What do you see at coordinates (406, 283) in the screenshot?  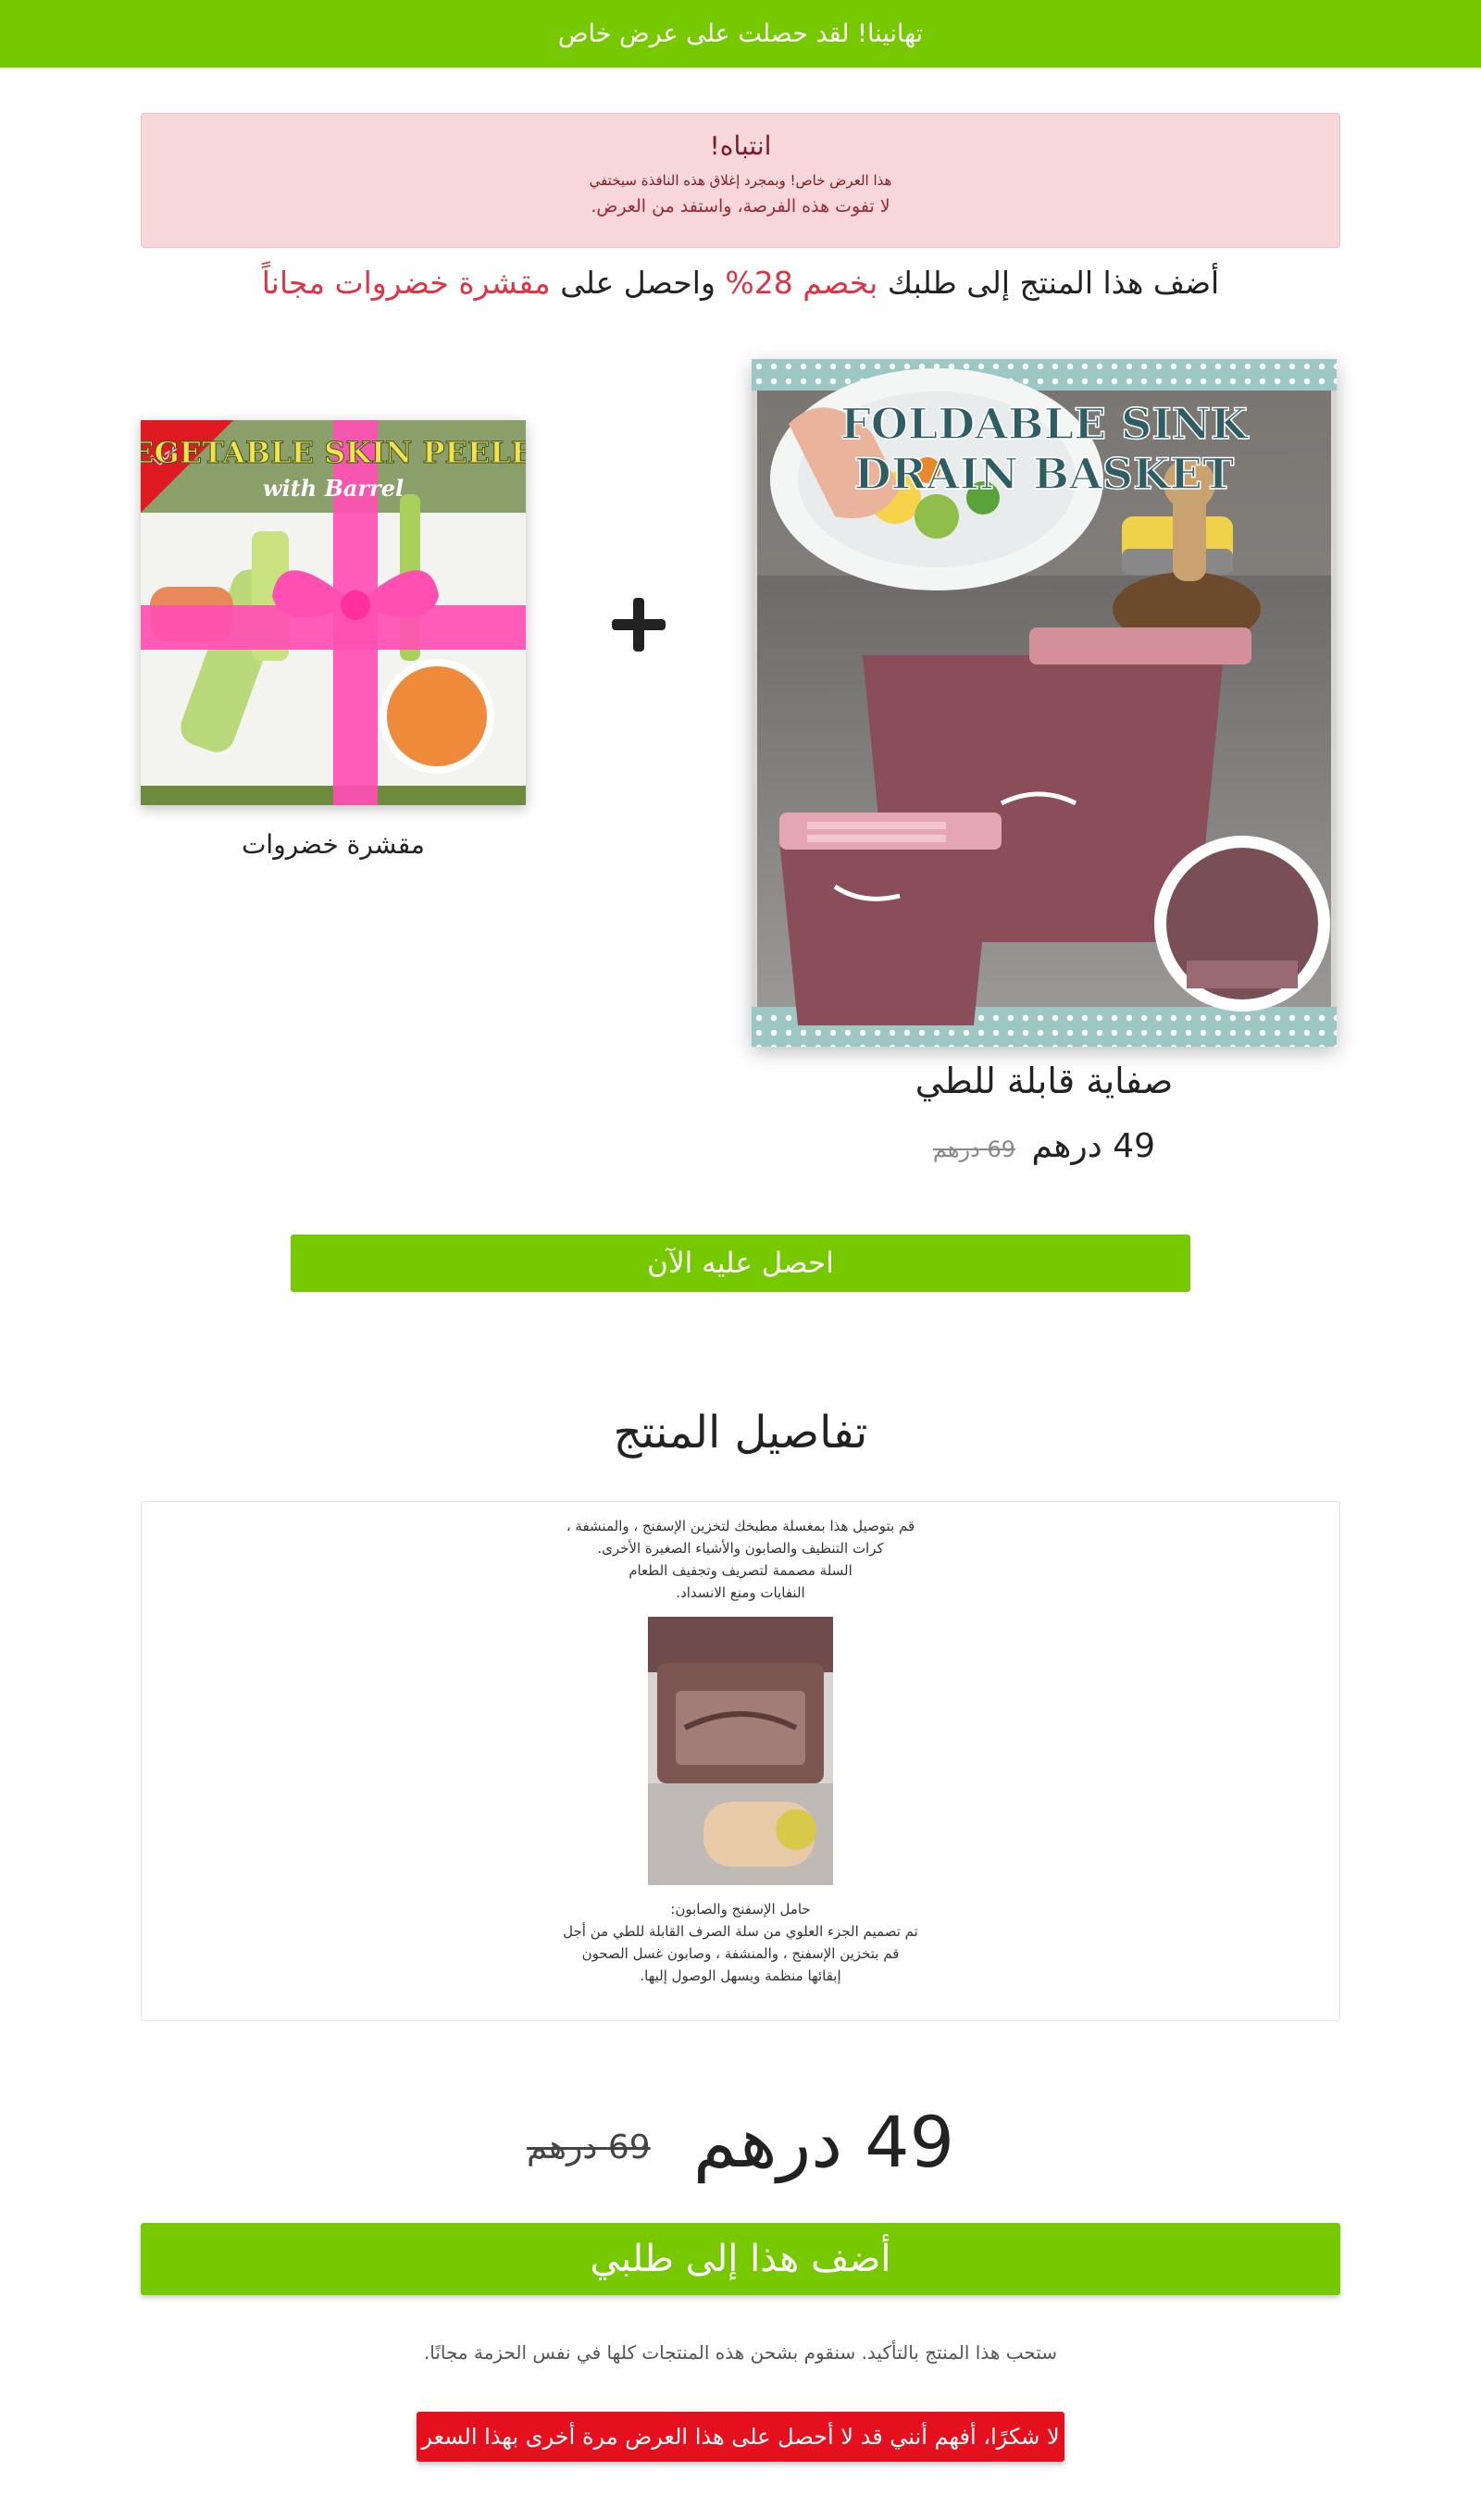 I see `headline-gift: مقشرة خضروات مجاناً` at bounding box center [406, 283].